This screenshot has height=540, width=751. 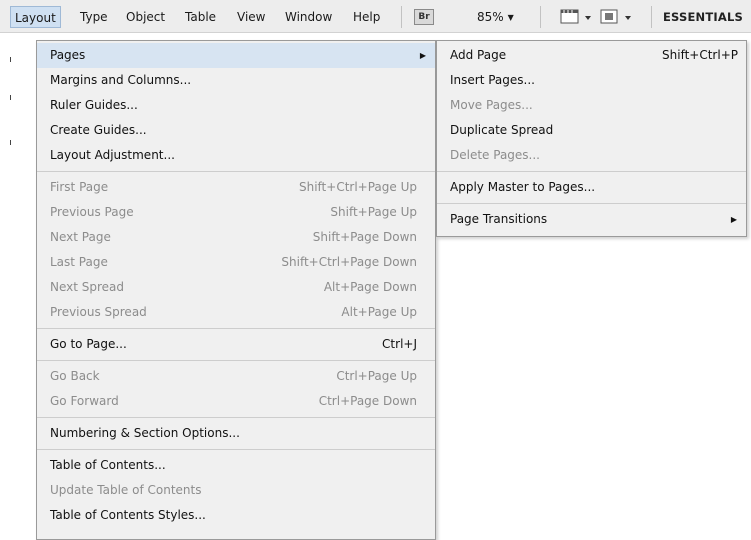 I want to click on menu-object: Object, so click(x=145, y=17).